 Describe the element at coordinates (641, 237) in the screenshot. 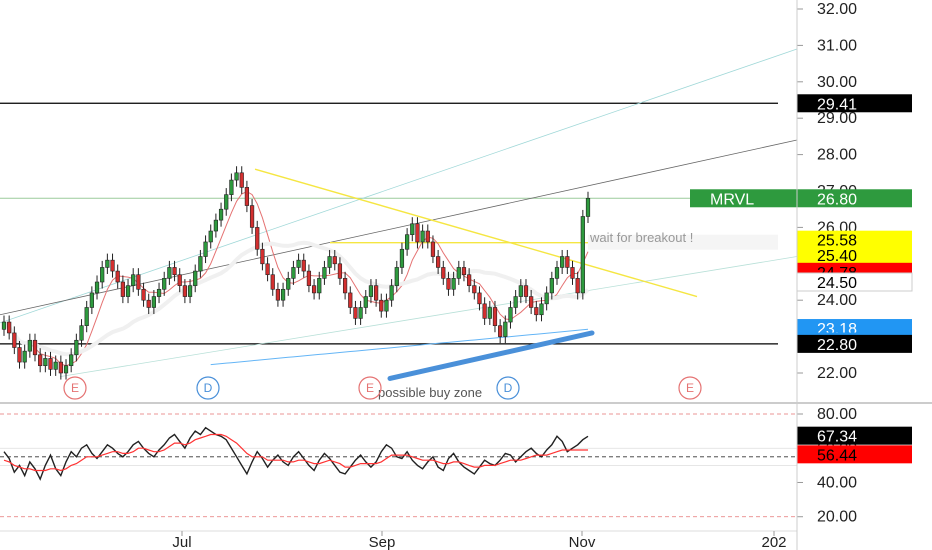

I see `annotation-wait-for-breakout: wait for breakout !` at that location.